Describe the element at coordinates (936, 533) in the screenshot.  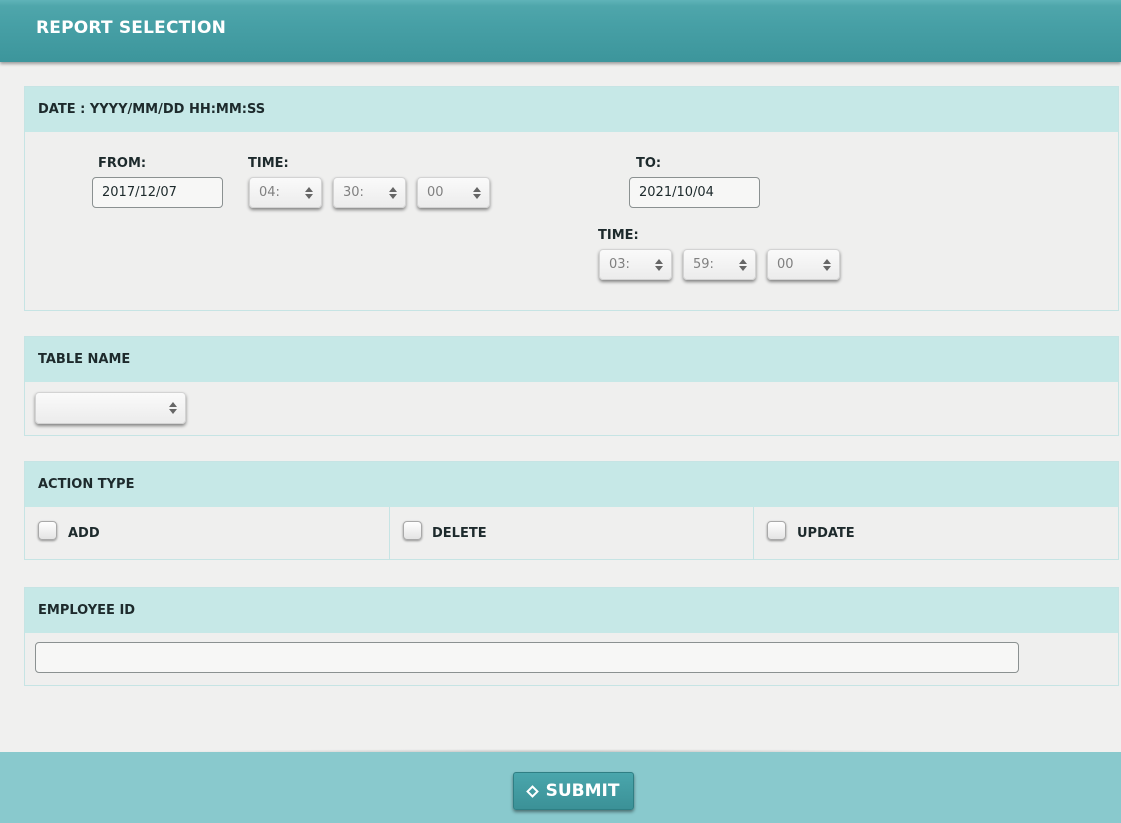
I see `action-option-update: UPDATE` at that location.